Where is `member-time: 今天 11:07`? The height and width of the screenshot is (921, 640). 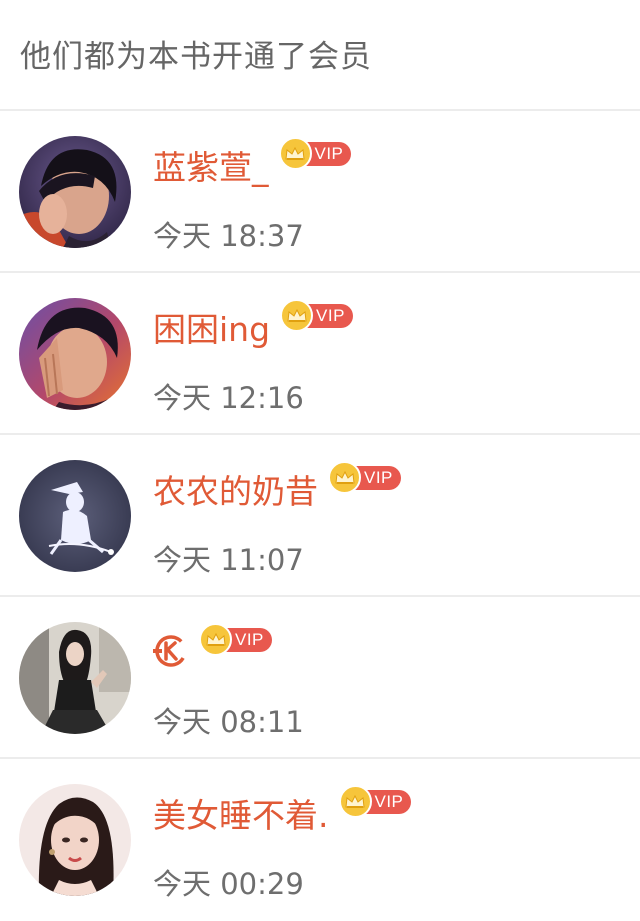
member-time: 今天 11:07 is located at coordinates (228, 560).